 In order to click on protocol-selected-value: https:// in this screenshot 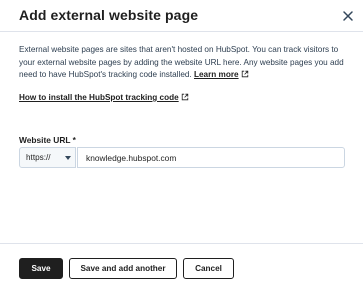, I will do `click(38, 157)`.